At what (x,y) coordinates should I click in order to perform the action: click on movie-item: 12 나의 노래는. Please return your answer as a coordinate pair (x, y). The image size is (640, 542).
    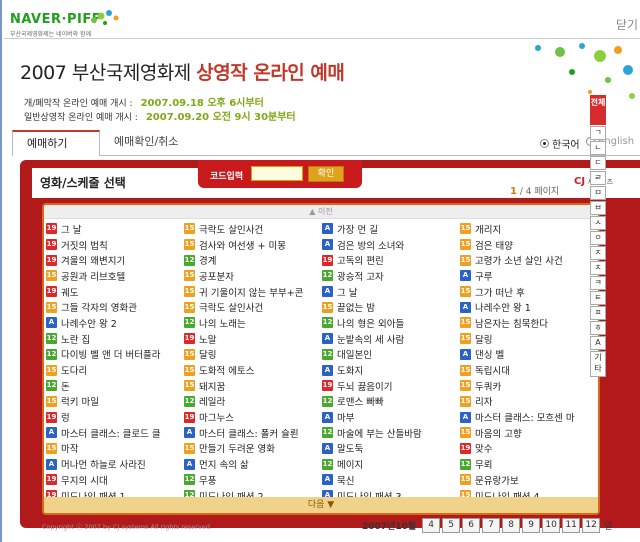
    Looking at the image, I should click on (253, 323).